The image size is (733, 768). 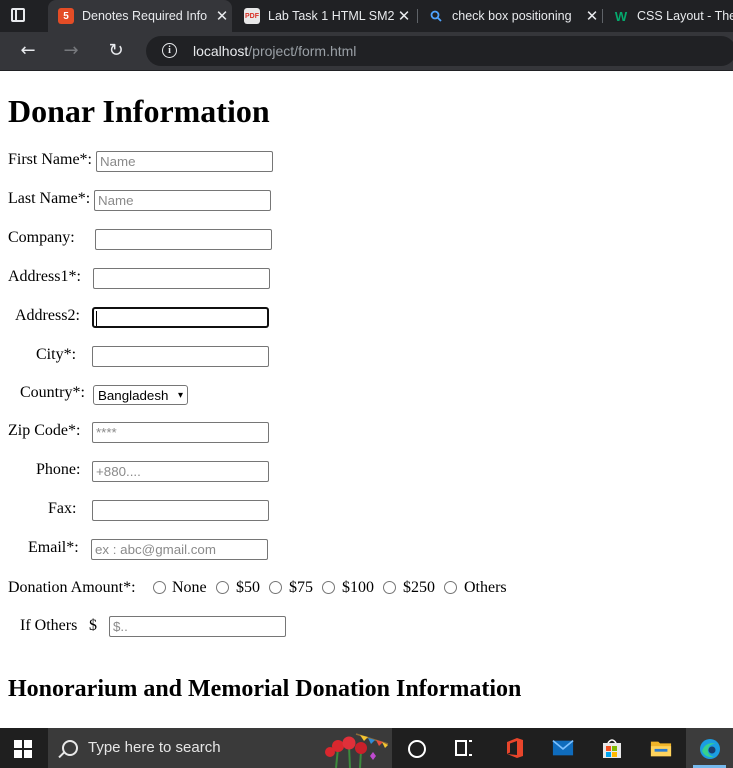 What do you see at coordinates (41, 237) in the screenshot?
I see `company-label: Company:` at bounding box center [41, 237].